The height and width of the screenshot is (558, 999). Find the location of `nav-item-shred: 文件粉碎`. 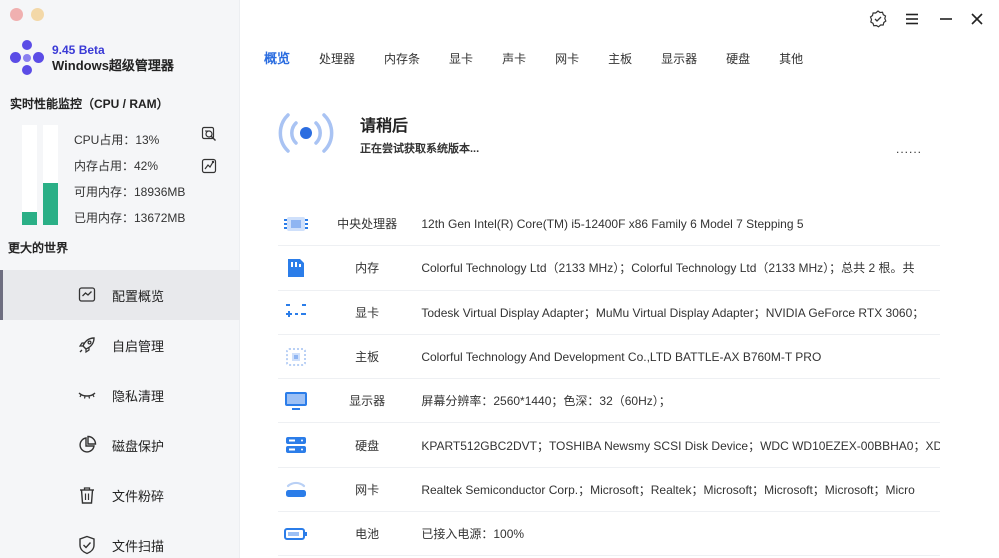

nav-item-shred: 文件粉碎 is located at coordinates (120, 495).